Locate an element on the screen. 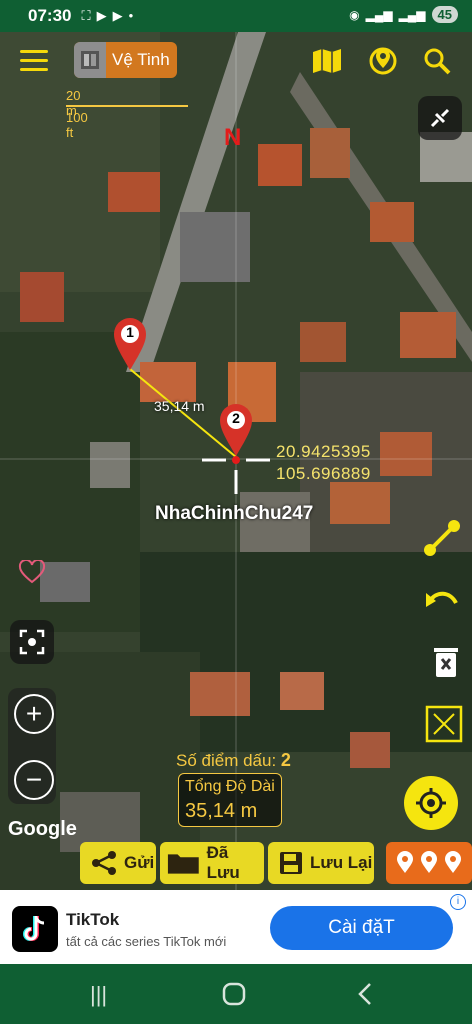 This screenshot has height=1024, width=472. map-layer-label: Vệ Tinh is located at coordinates (141, 59).